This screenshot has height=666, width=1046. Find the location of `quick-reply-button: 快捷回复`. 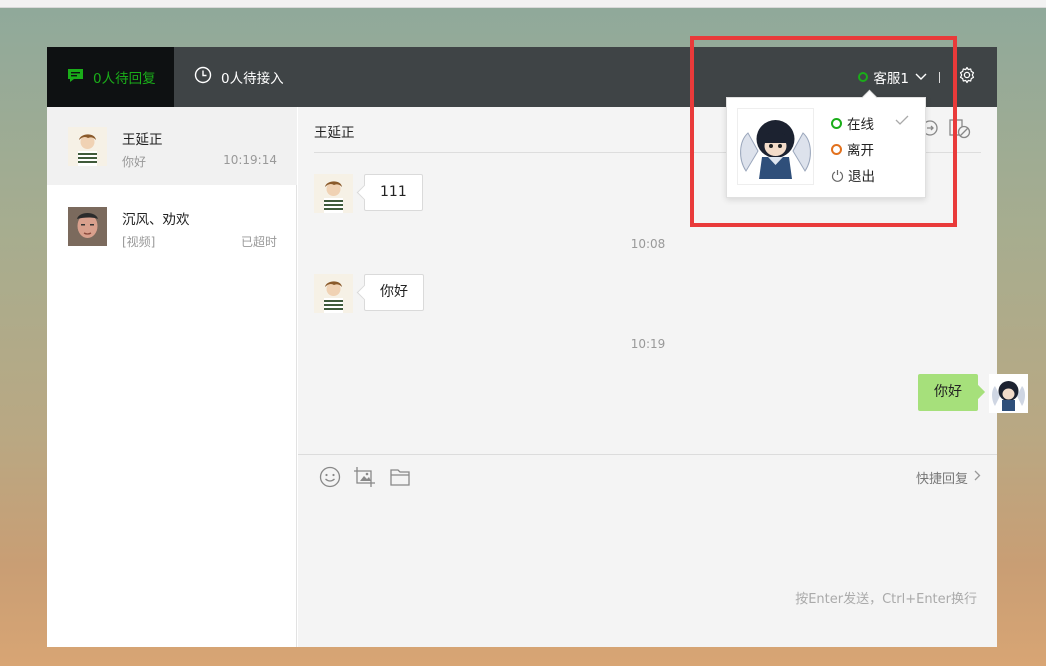

quick-reply-button: 快捷回复 is located at coordinates (948, 477).